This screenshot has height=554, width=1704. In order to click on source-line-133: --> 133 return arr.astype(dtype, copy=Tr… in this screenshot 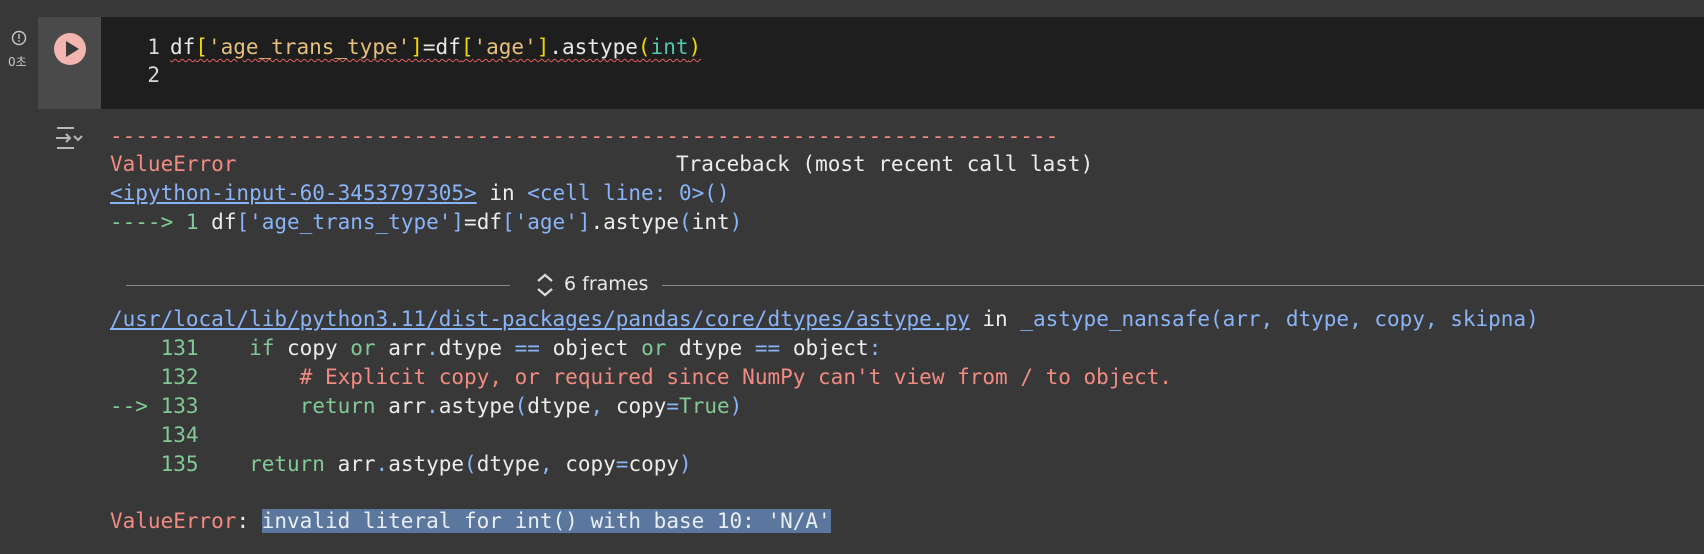, I will do `click(426, 406)`.